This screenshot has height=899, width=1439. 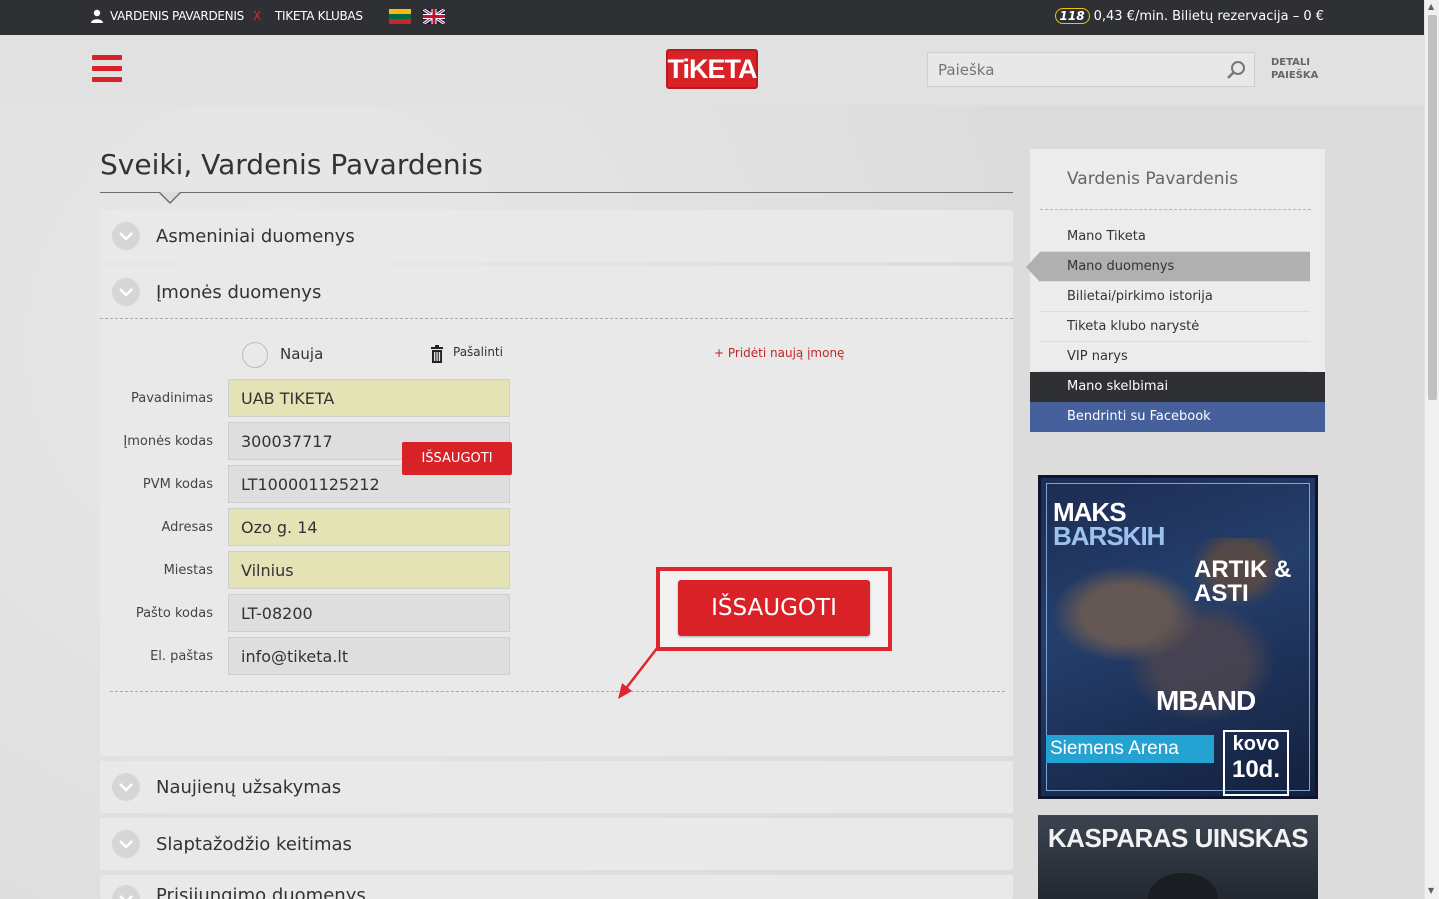 What do you see at coordinates (1236, 70) in the screenshot?
I see `search-icon` at bounding box center [1236, 70].